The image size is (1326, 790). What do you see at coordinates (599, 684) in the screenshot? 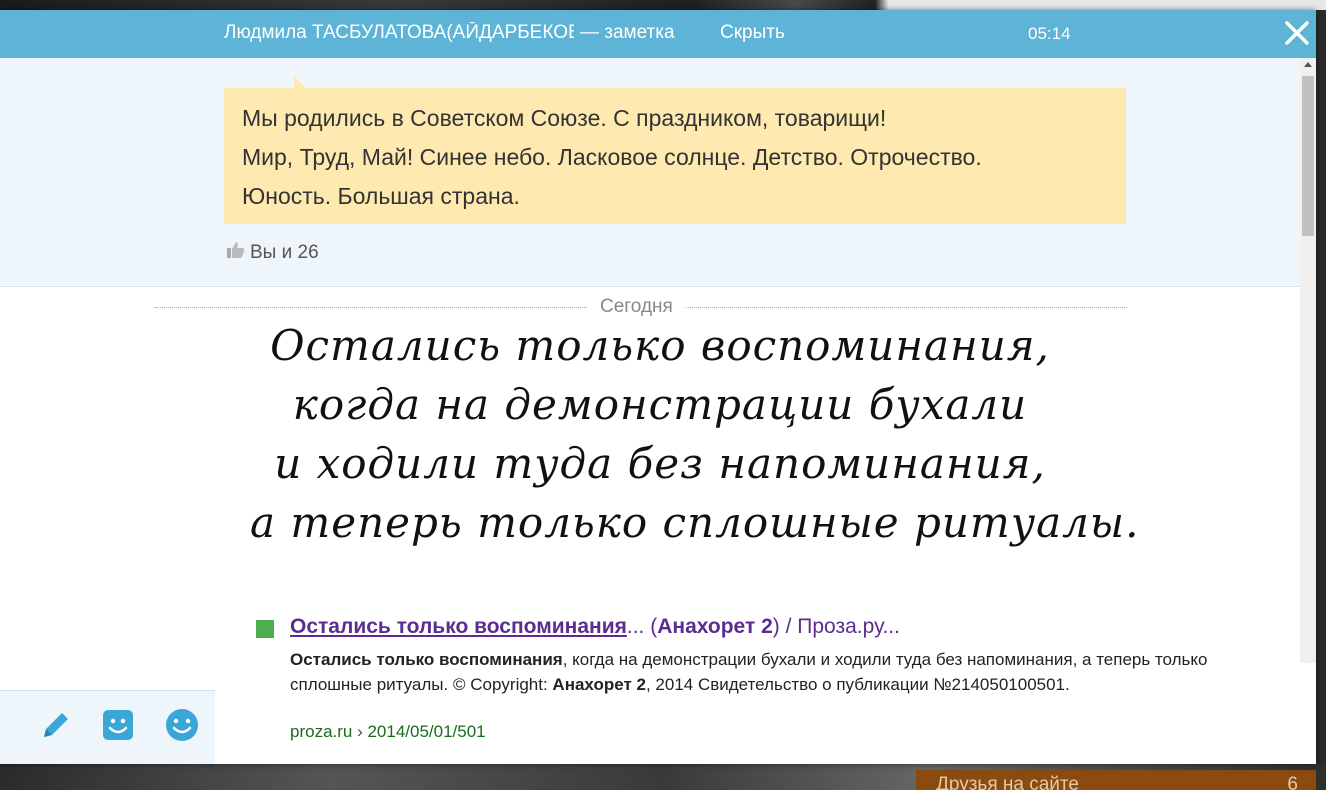
I see `snippet-bold: Анахорет 2` at bounding box center [599, 684].